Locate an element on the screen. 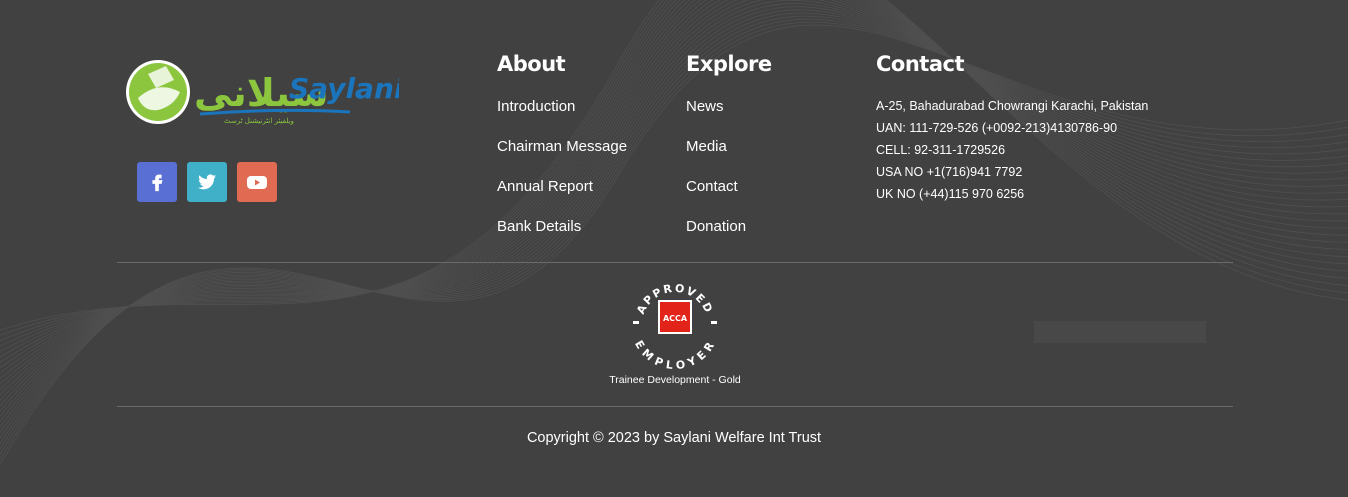  about-link-3: Bank Details is located at coordinates (562, 238).